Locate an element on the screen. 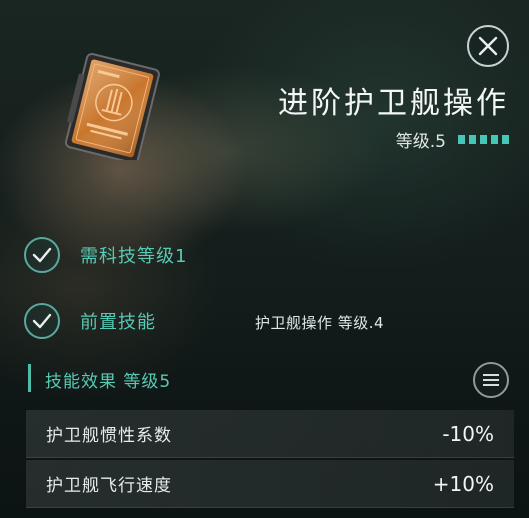 The image size is (529, 518). level-pips is located at coordinates (483, 139).